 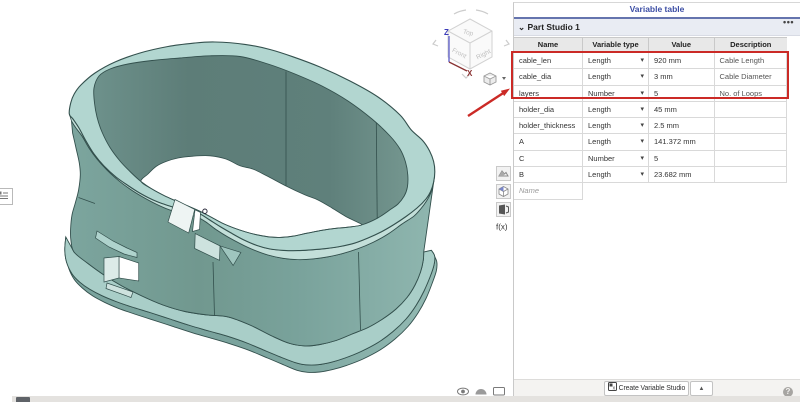 What do you see at coordinates (470, 73) in the screenshot?
I see `svg-text: X` at bounding box center [470, 73].